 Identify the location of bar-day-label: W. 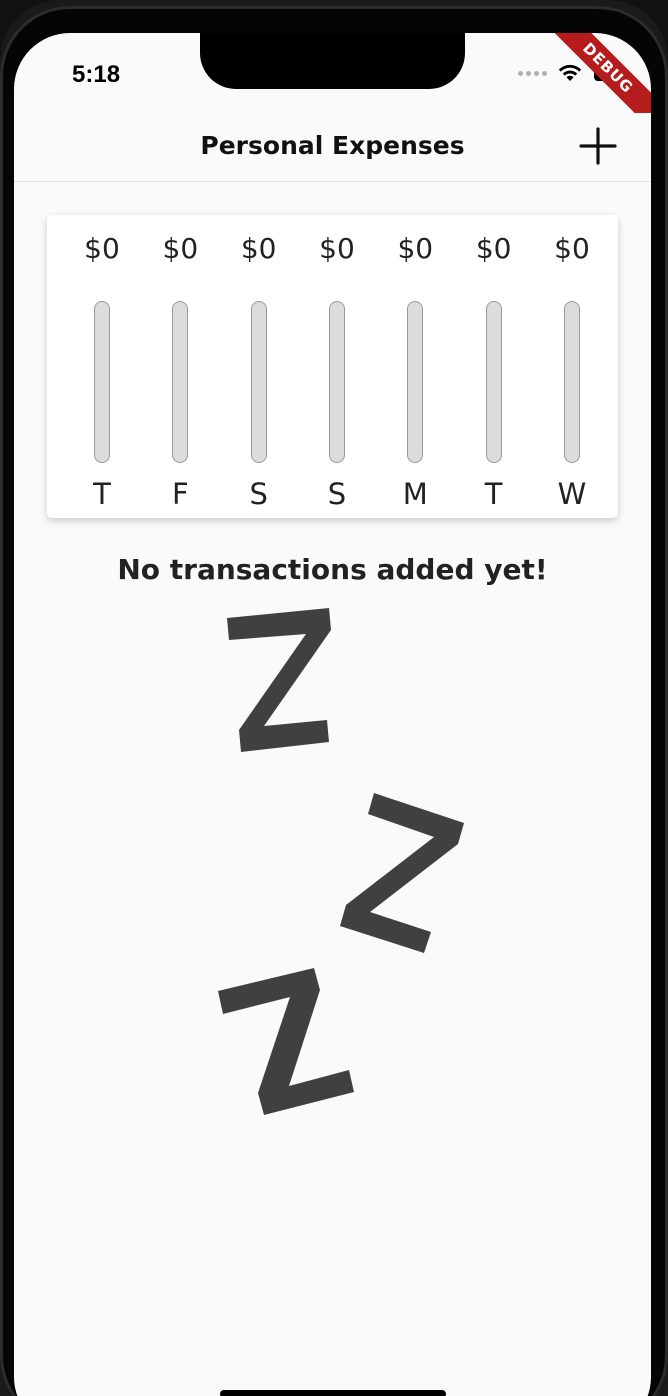
(572, 494).